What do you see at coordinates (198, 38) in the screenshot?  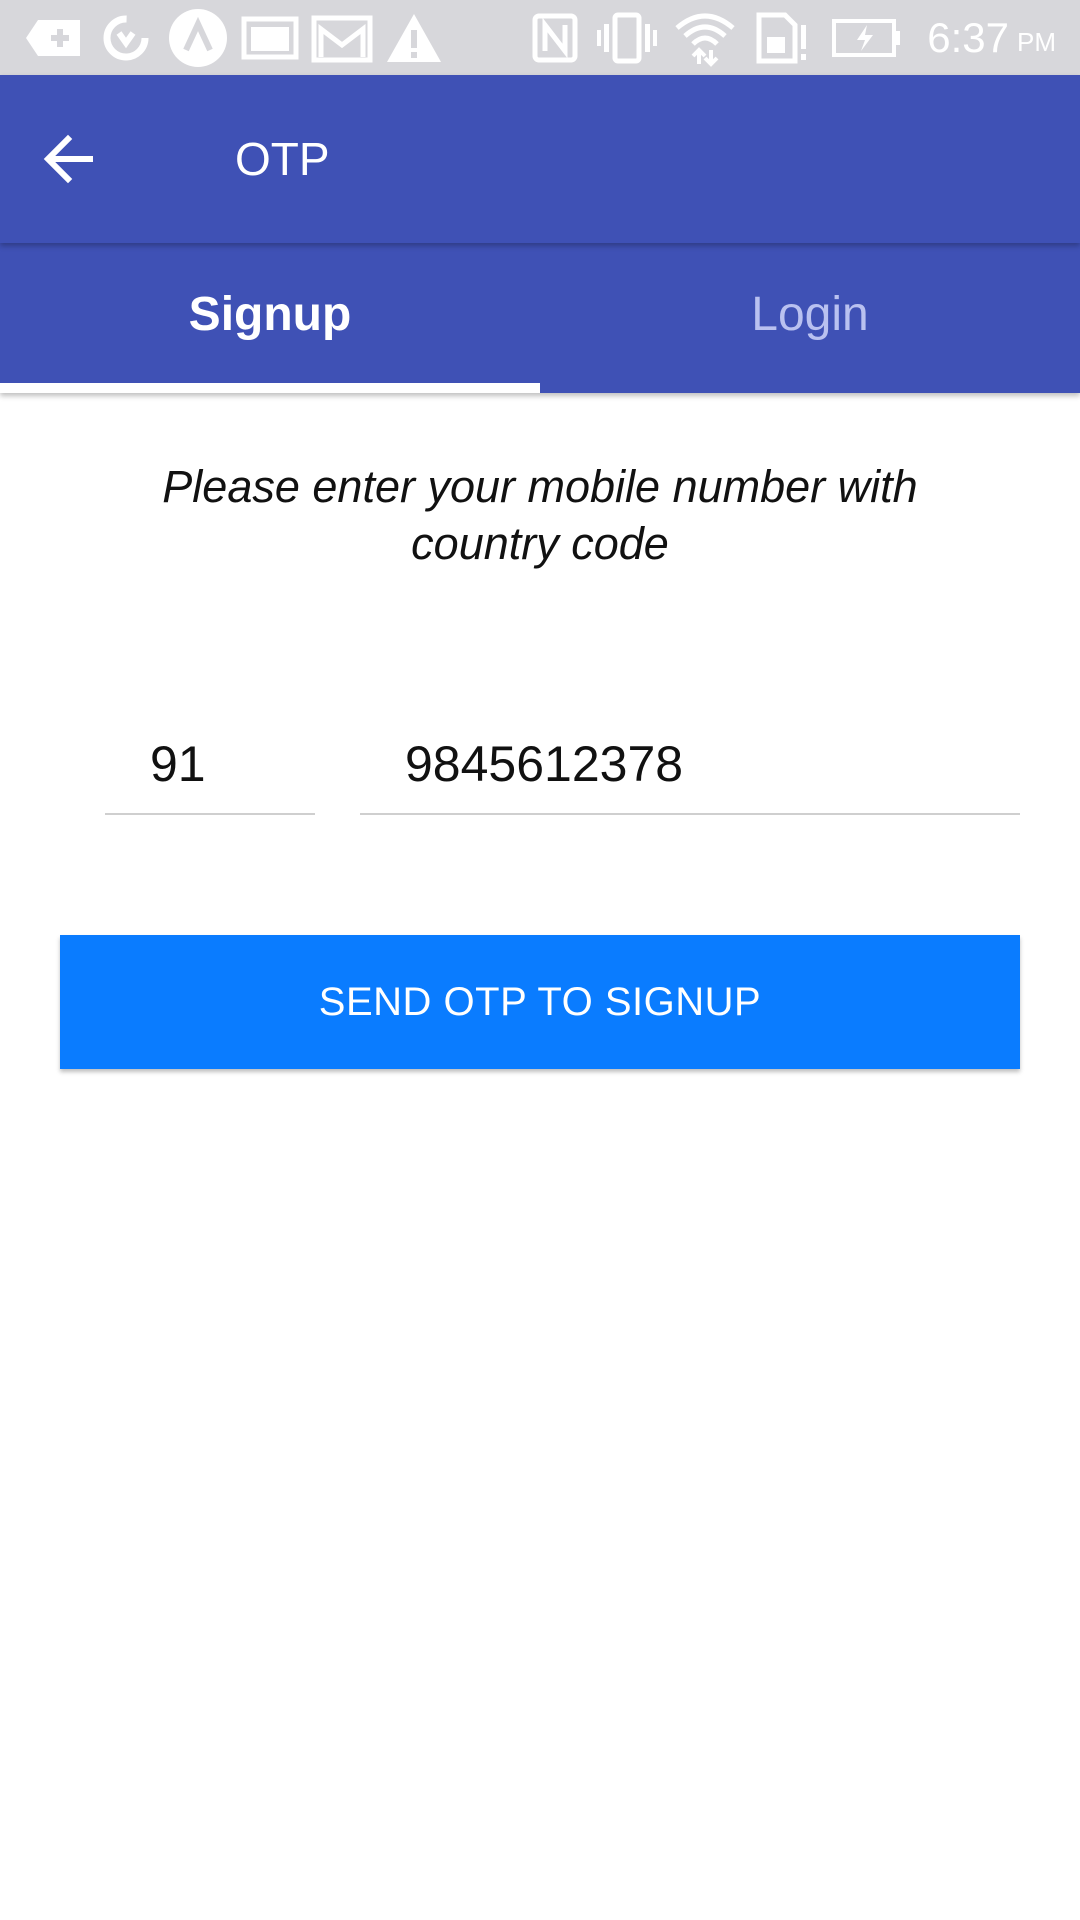 I see `nav-app-icon` at bounding box center [198, 38].